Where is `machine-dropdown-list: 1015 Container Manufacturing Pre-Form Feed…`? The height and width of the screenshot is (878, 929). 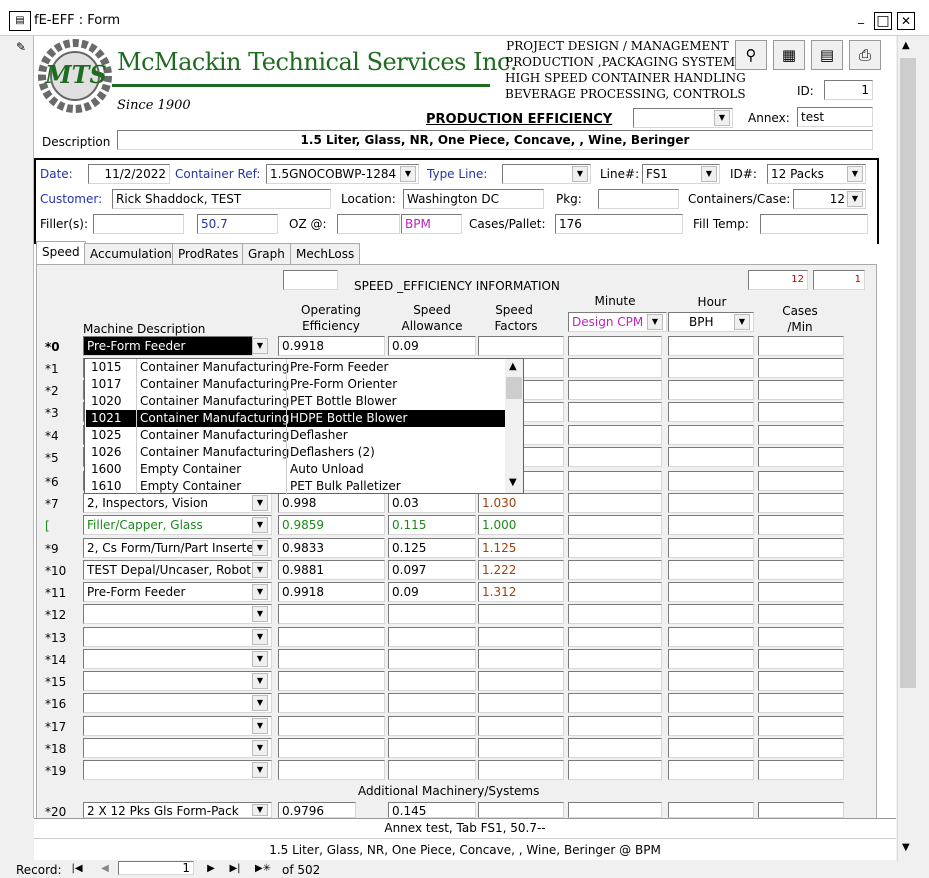
machine-dropdown-list: 1015 Container Manufacturing Pre-Form Feed… is located at coordinates (304, 426).